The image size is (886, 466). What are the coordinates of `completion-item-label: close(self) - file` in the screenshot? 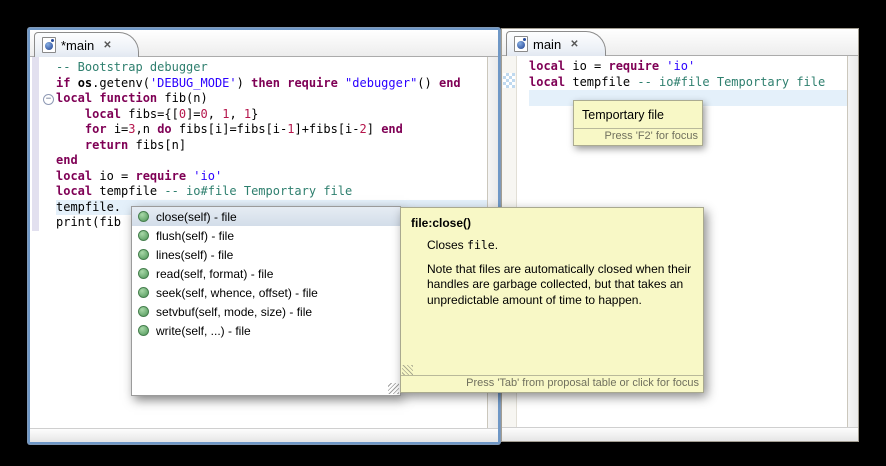 It's located at (196, 216).